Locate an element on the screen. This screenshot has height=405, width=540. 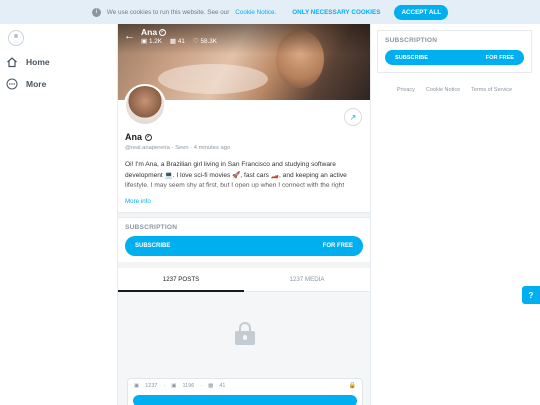
subscription-section: SUBSCRIPTION SUBSCRIBE FOR FREE is located at coordinates (244, 240).